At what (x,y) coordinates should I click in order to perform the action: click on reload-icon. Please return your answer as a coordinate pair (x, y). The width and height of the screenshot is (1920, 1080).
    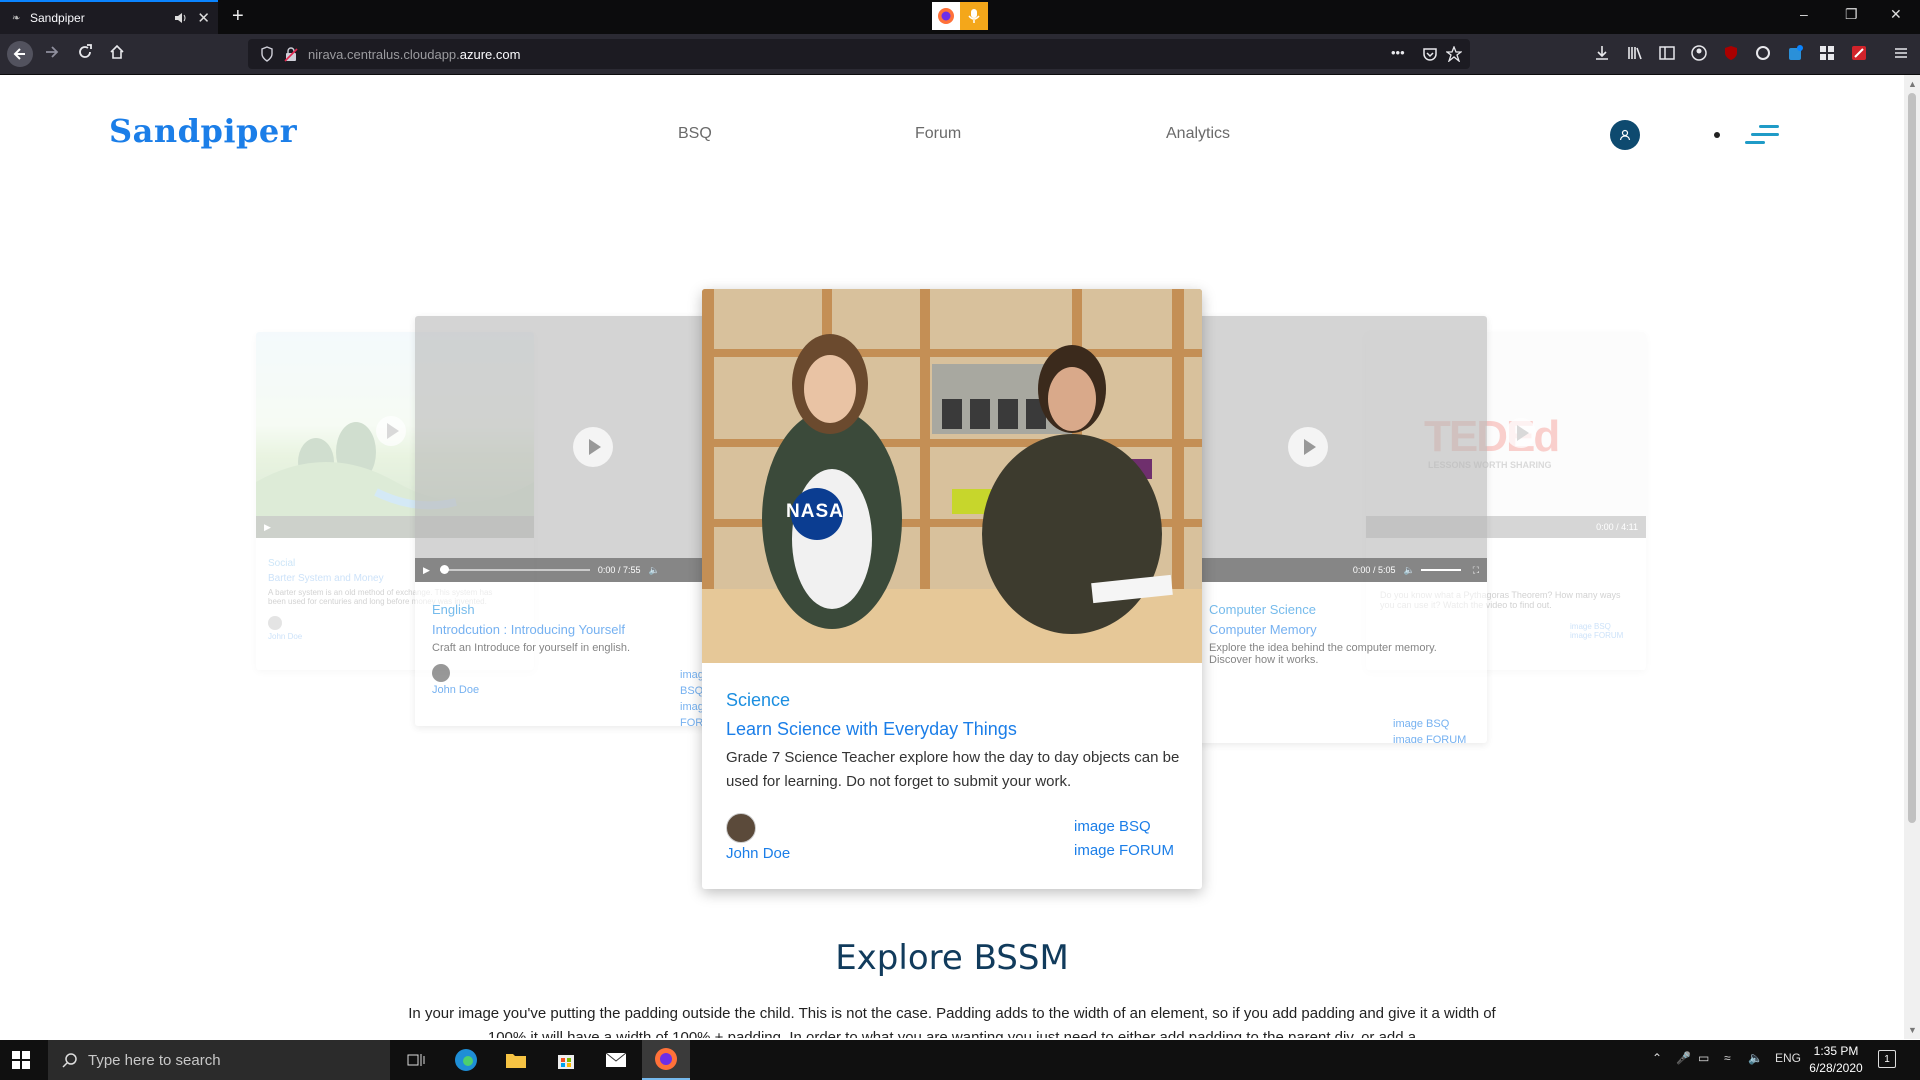
    Looking at the image, I should click on (85, 52).